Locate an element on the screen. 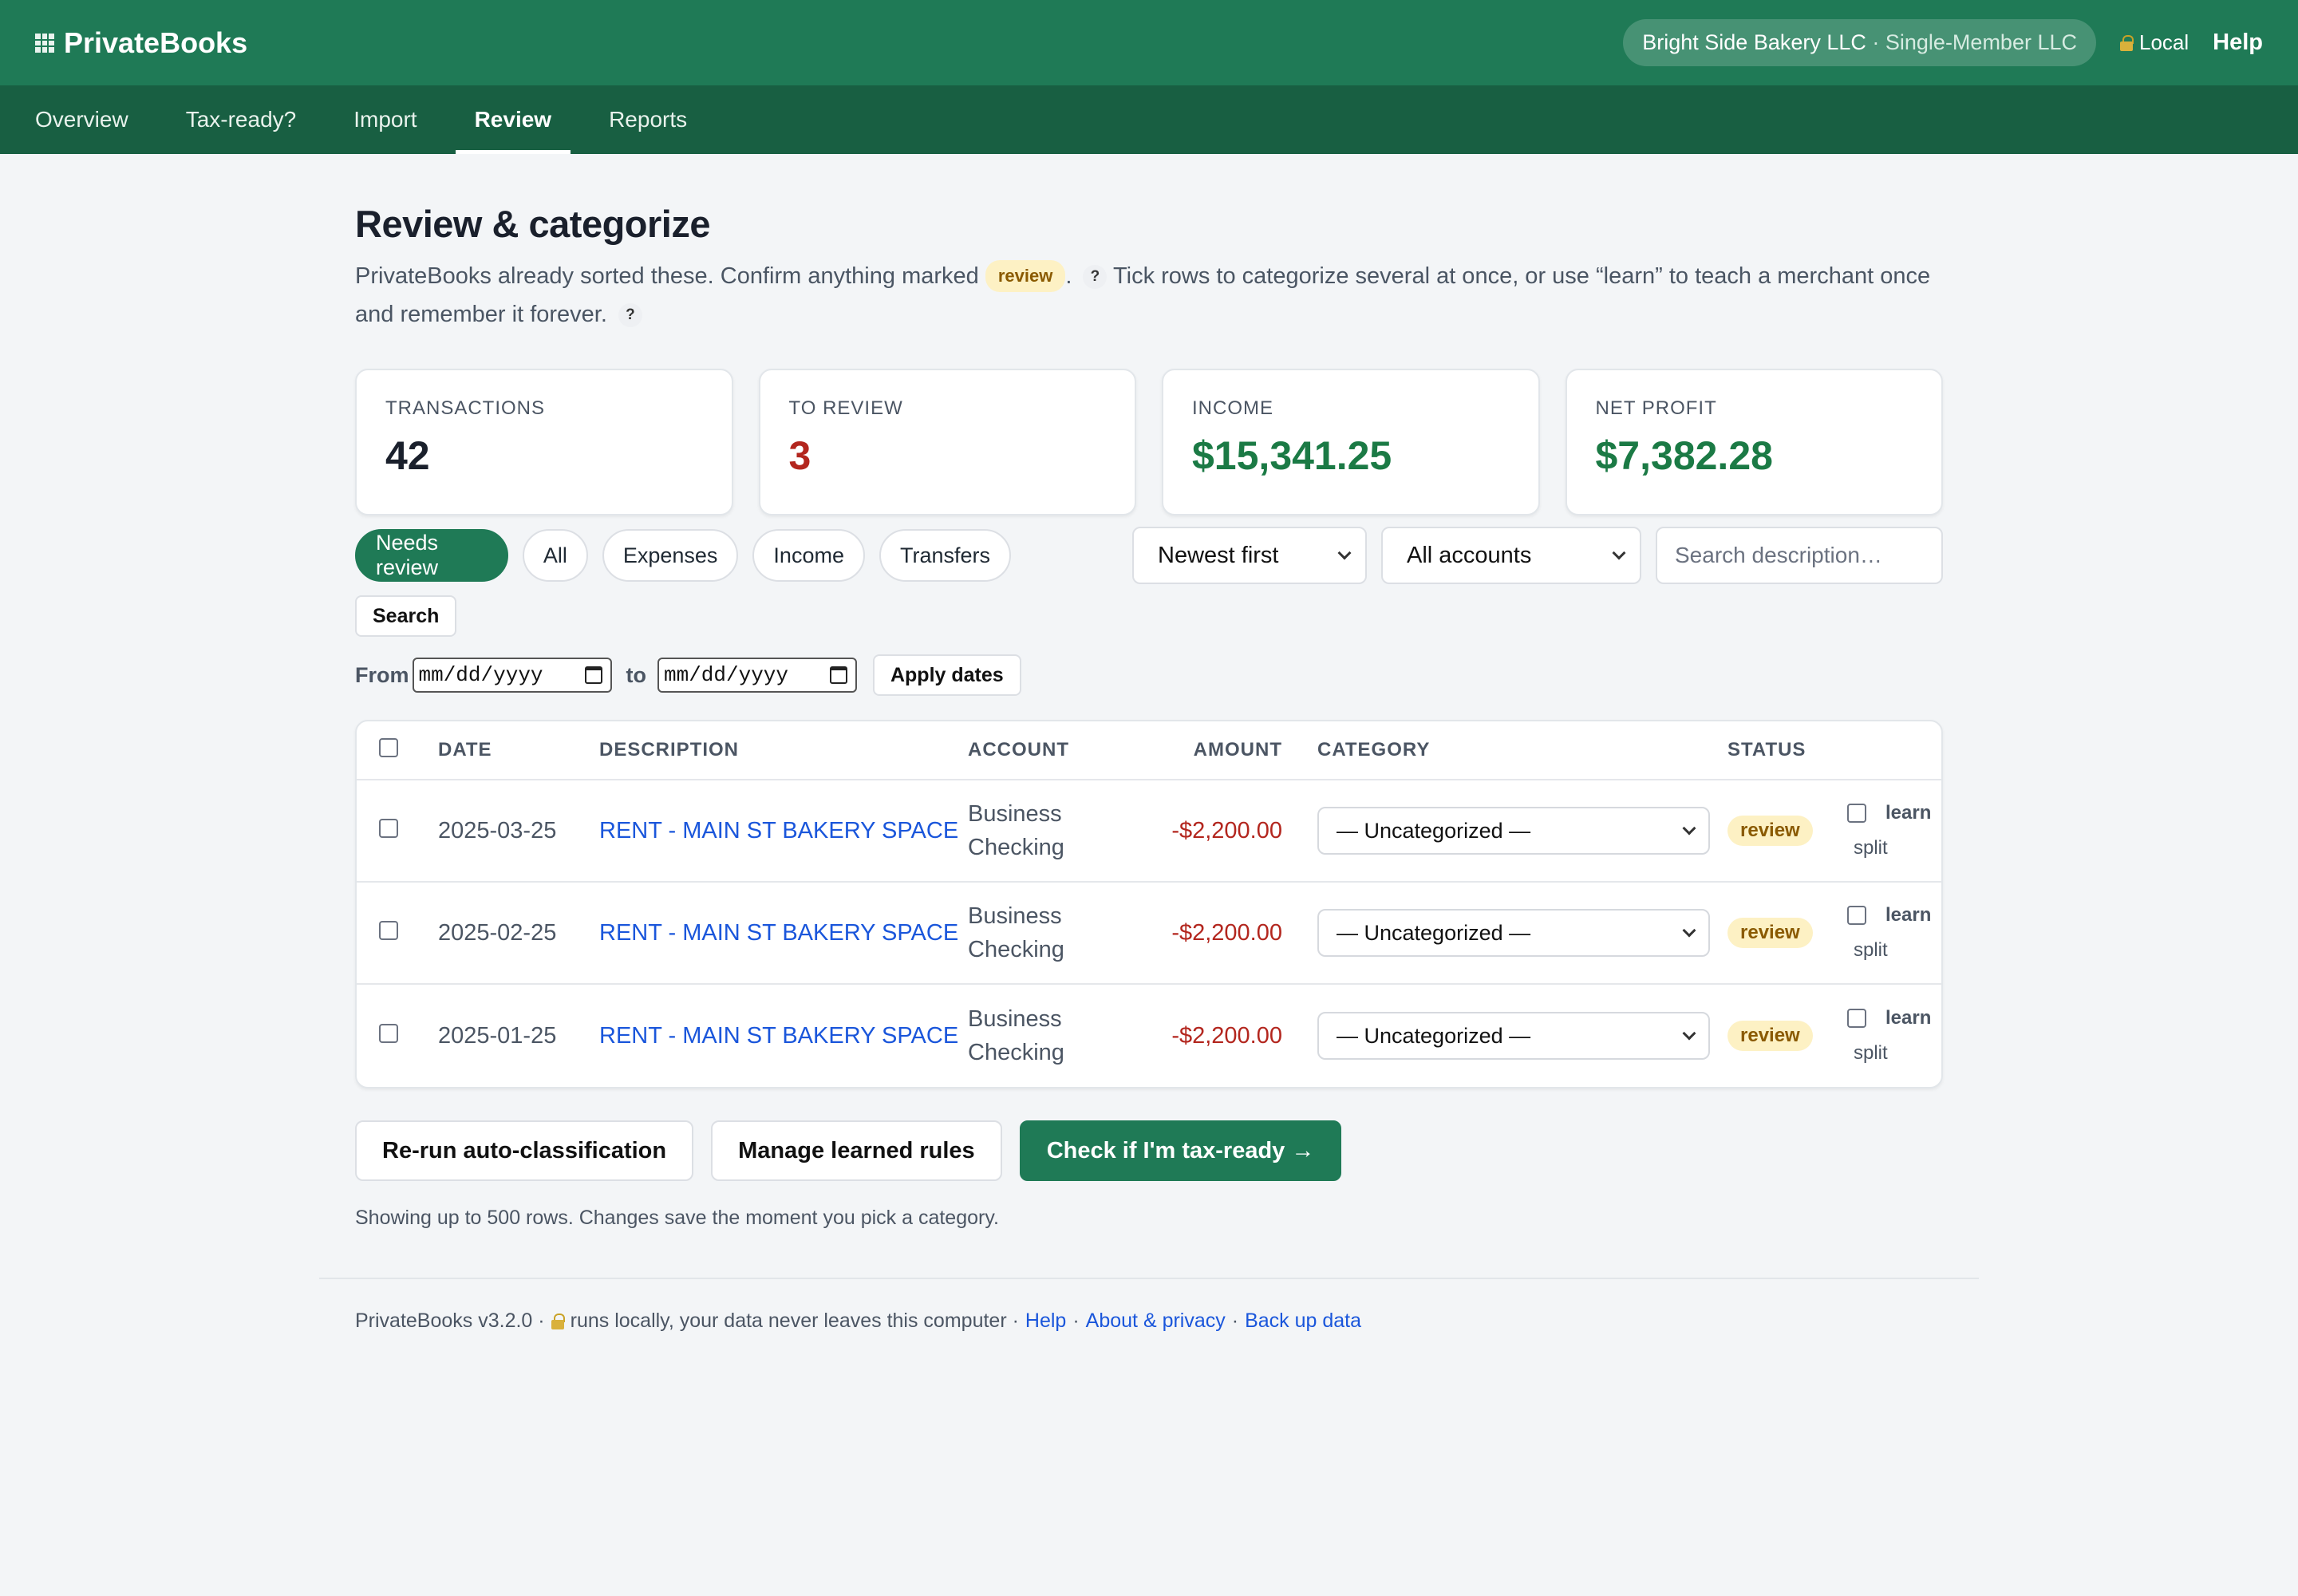 This screenshot has width=2298, height=1596. local-indicator: Local is located at coordinates (2154, 42).